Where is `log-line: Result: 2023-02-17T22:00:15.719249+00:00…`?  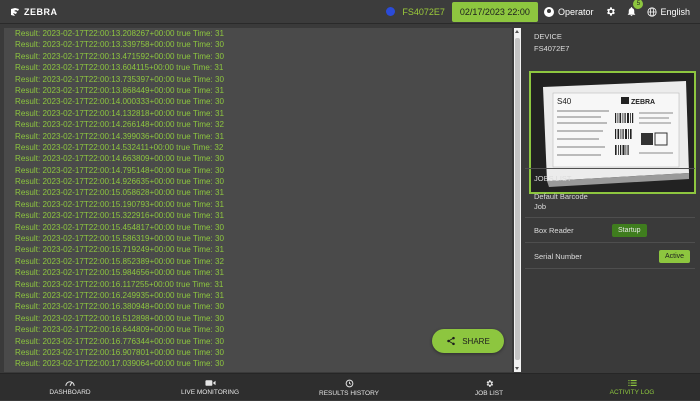 log-line: Result: 2023-02-17T22:00:15.719249+00:00… is located at coordinates (120, 250).